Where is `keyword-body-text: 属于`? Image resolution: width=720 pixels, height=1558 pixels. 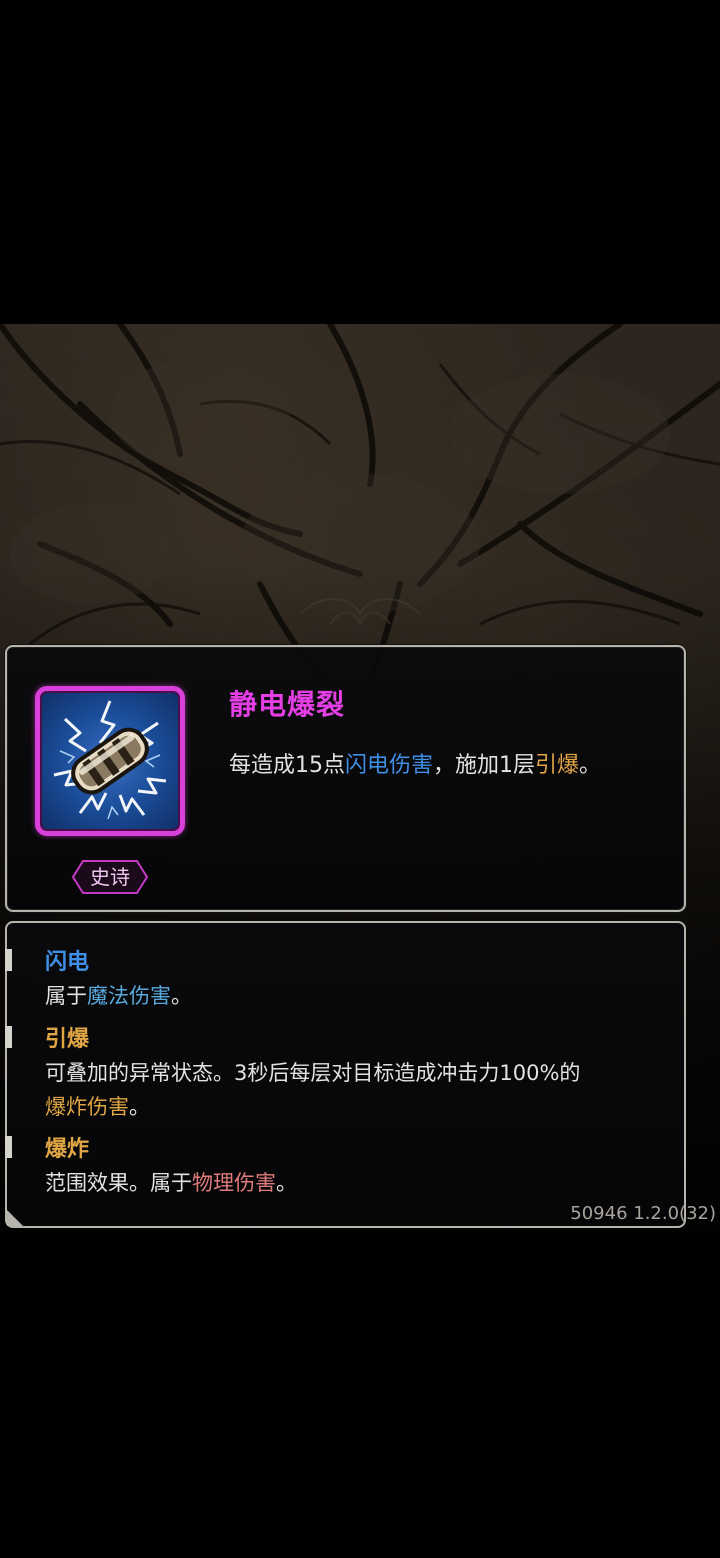
keyword-body-text: 属于 is located at coordinates (66, 996).